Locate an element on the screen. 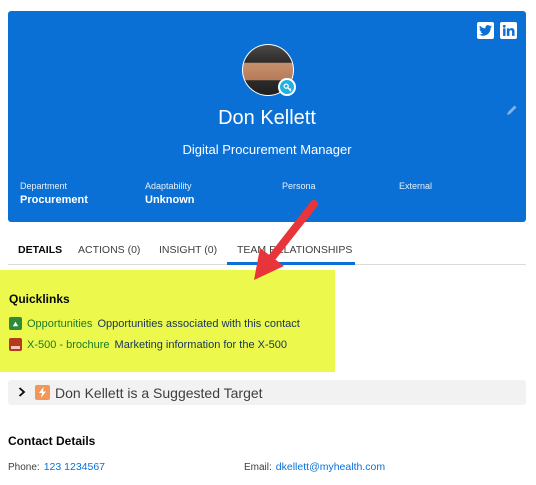 This screenshot has height=485, width=536. contact-title: Digital Procurement Manager is located at coordinates (267, 149).